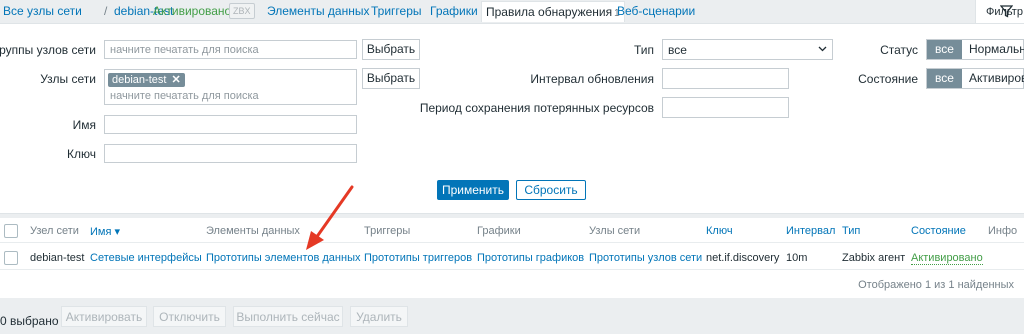  What do you see at coordinates (1003, 231) in the screenshot?
I see `header-info: Инфо` at bounding box center [1003, 231].